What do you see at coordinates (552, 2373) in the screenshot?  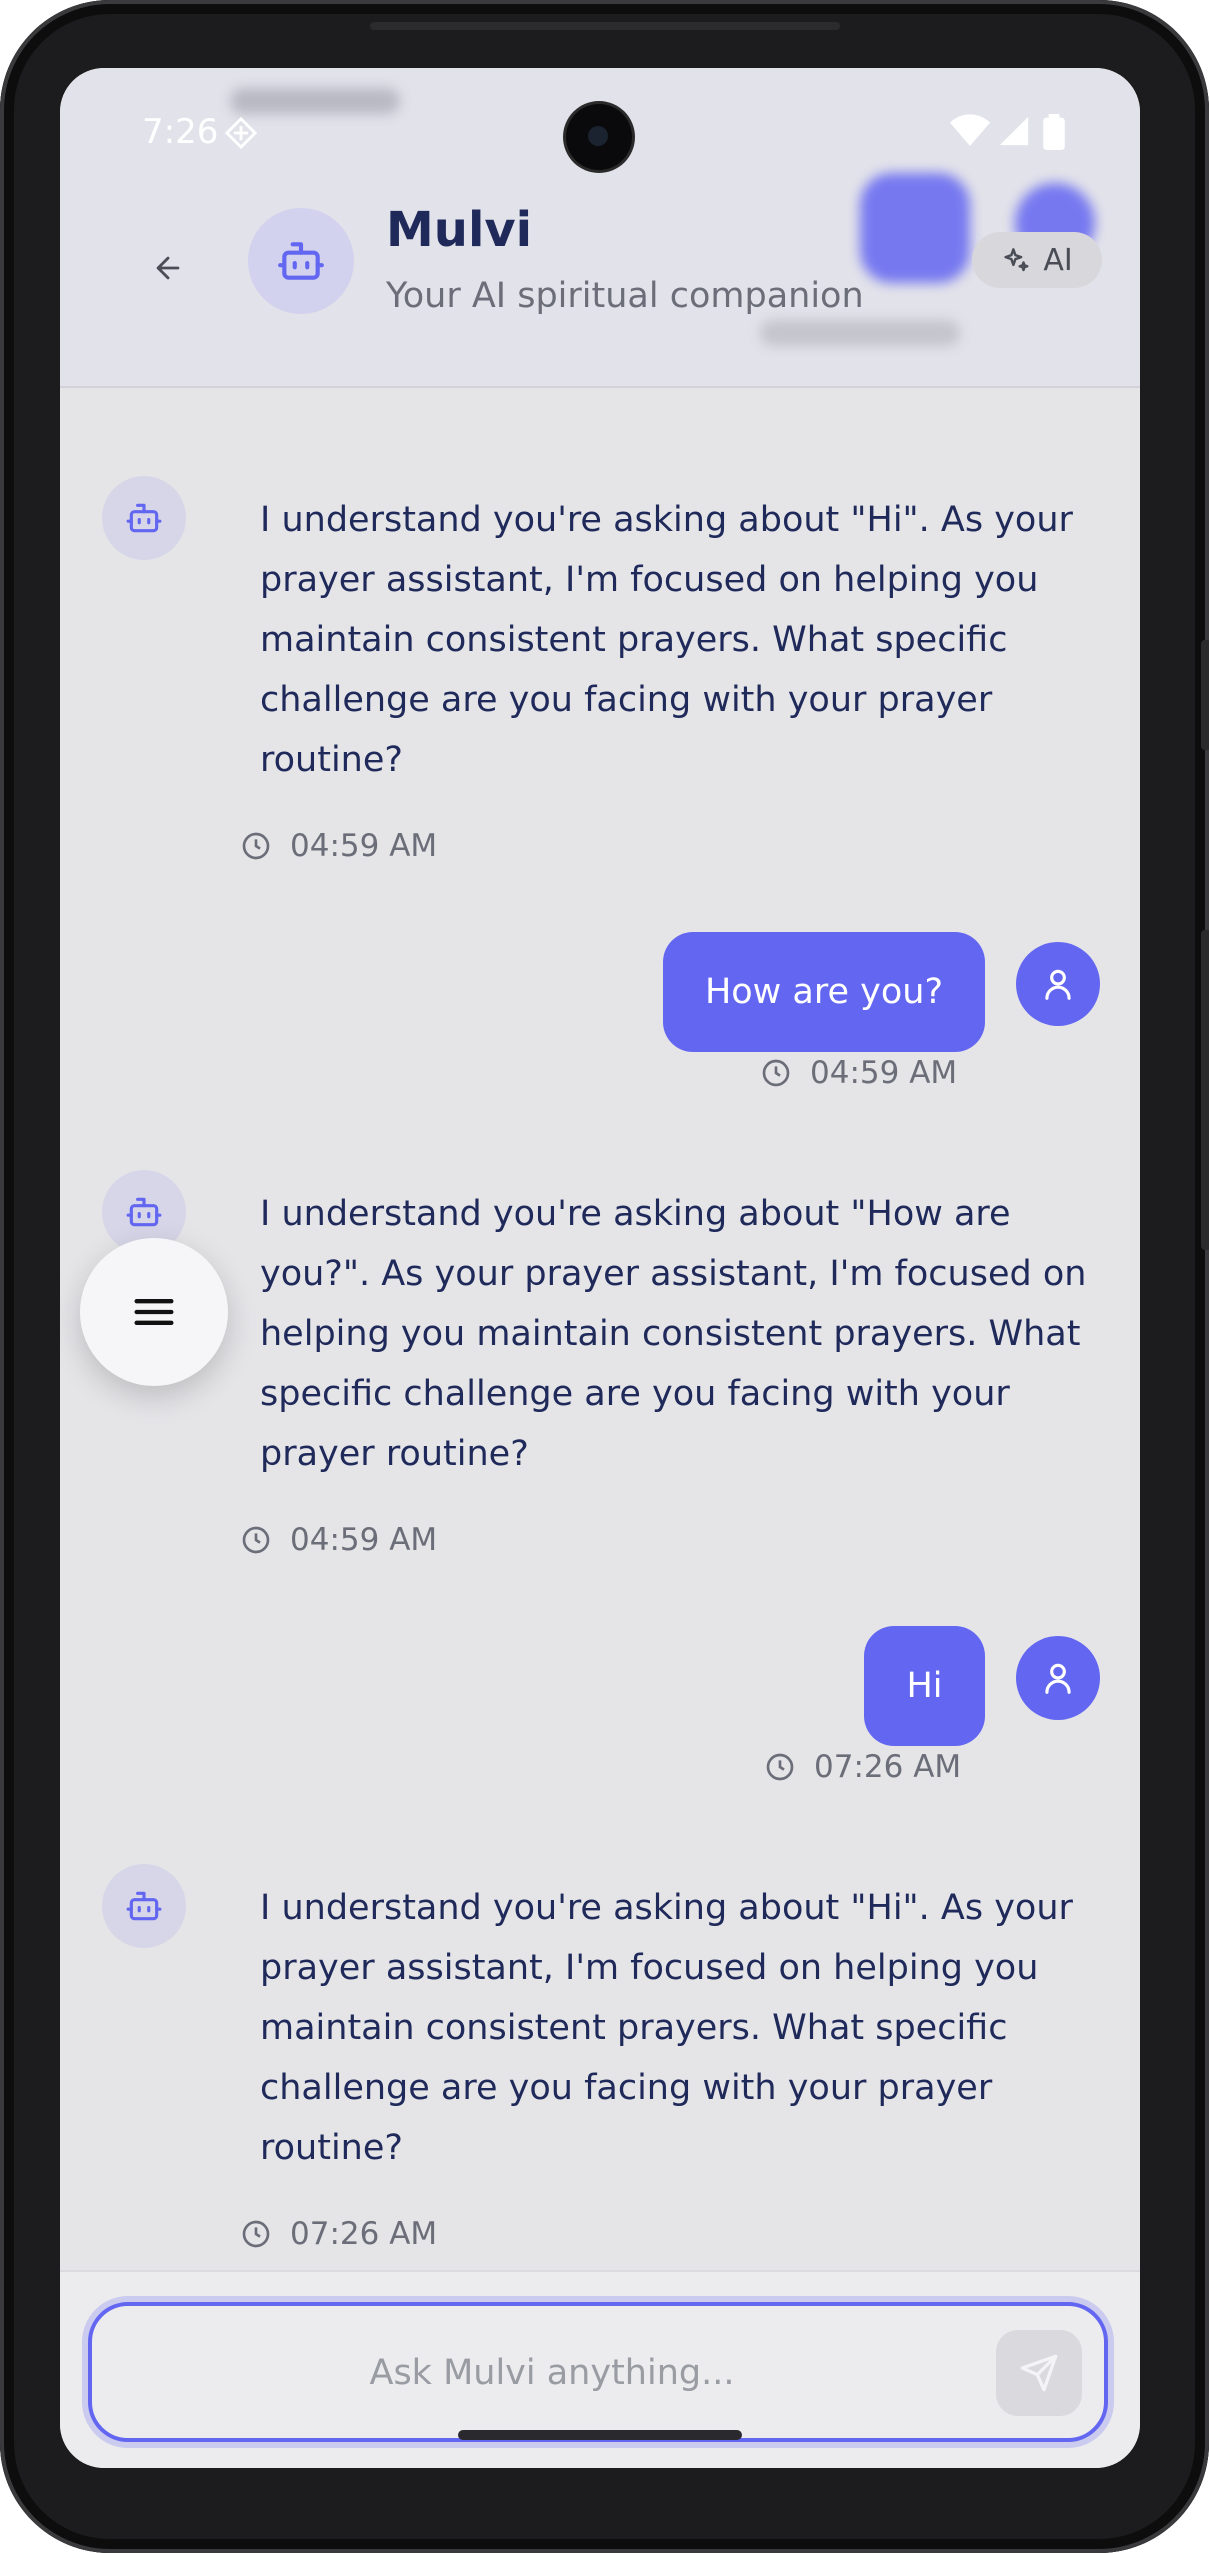 I see `message-input` at bounding box center [552, 2373].